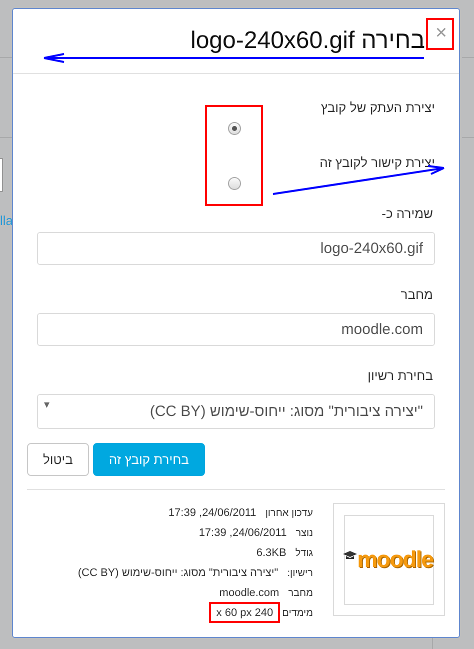  I want to click on detail-value: x 60 px 240, so click(245, 613).